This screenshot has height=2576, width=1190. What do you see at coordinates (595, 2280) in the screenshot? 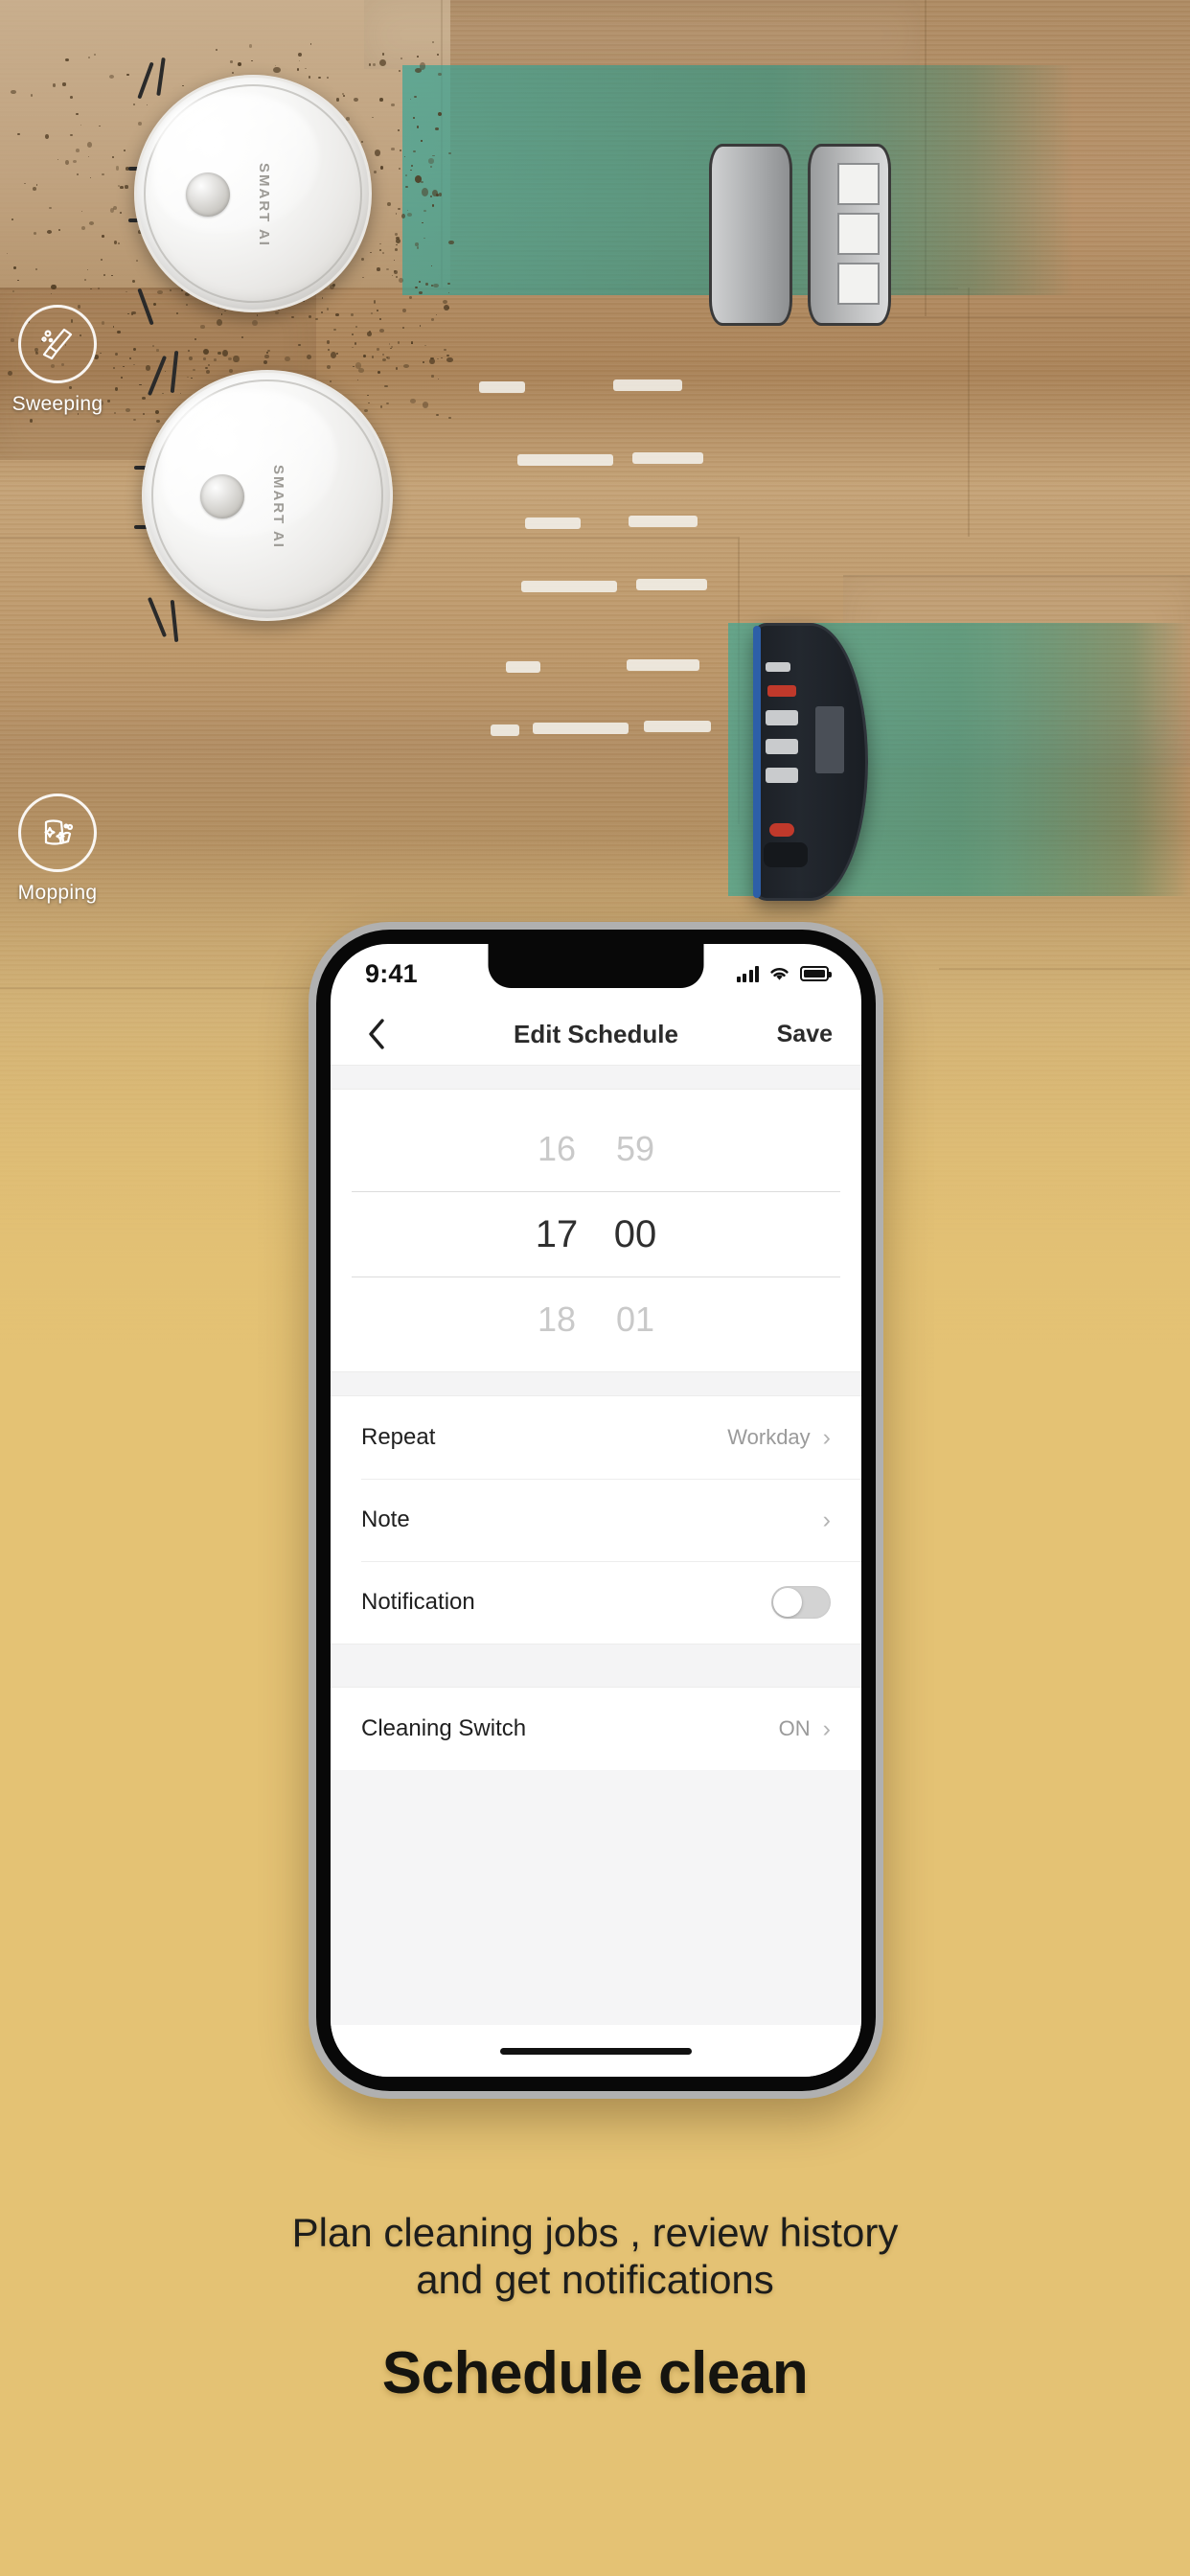
I see `caption-subtitle-line2: and get notifications` at bounding box center [595, 2280].